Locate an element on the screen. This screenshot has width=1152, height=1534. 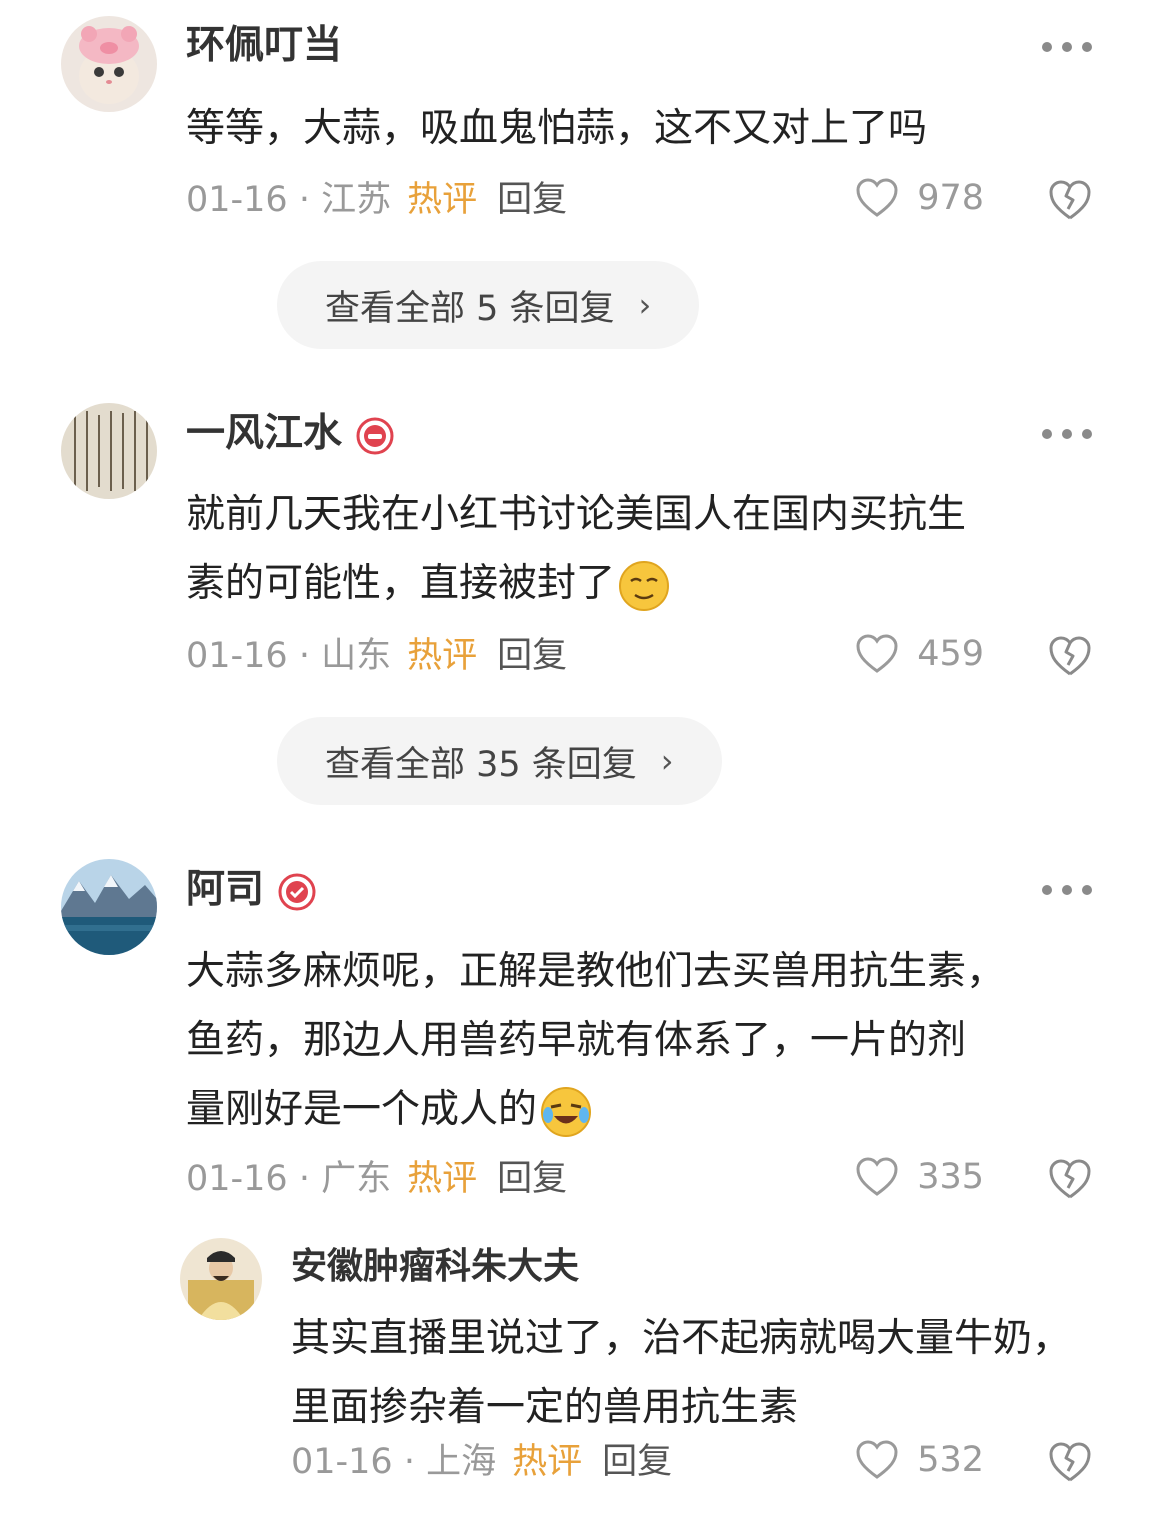
view-replies-button: 查看全部 35 条回复 › is located at coordinates (499, 761).